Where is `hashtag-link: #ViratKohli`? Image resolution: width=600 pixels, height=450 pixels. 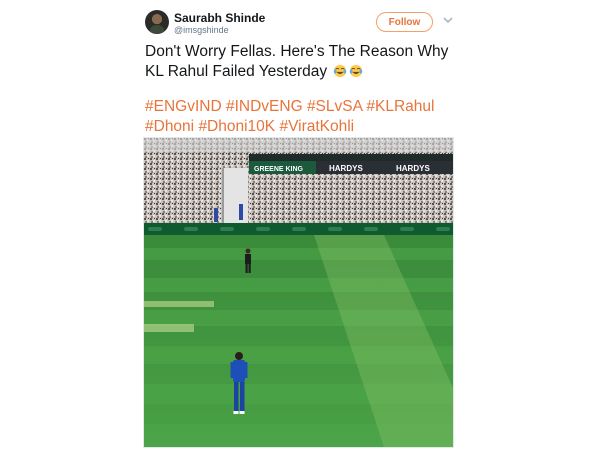
hashtag-link: #ViratKohli is located at coordinates (316, 126).